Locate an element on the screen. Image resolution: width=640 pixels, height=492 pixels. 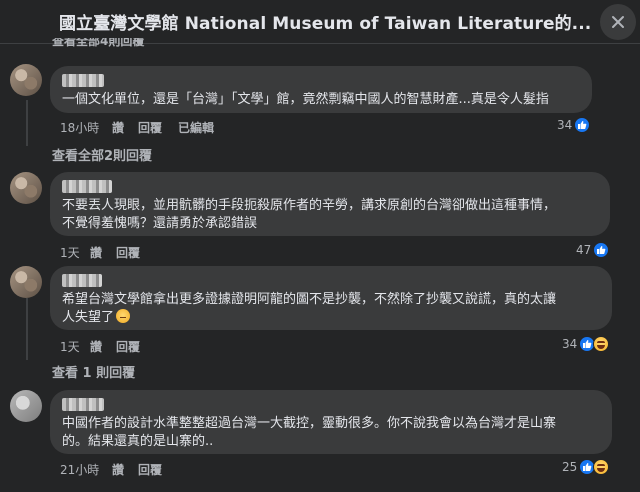
comment-text: 的。結果還真的是山寨的.. is located at coordinates (138, 441).